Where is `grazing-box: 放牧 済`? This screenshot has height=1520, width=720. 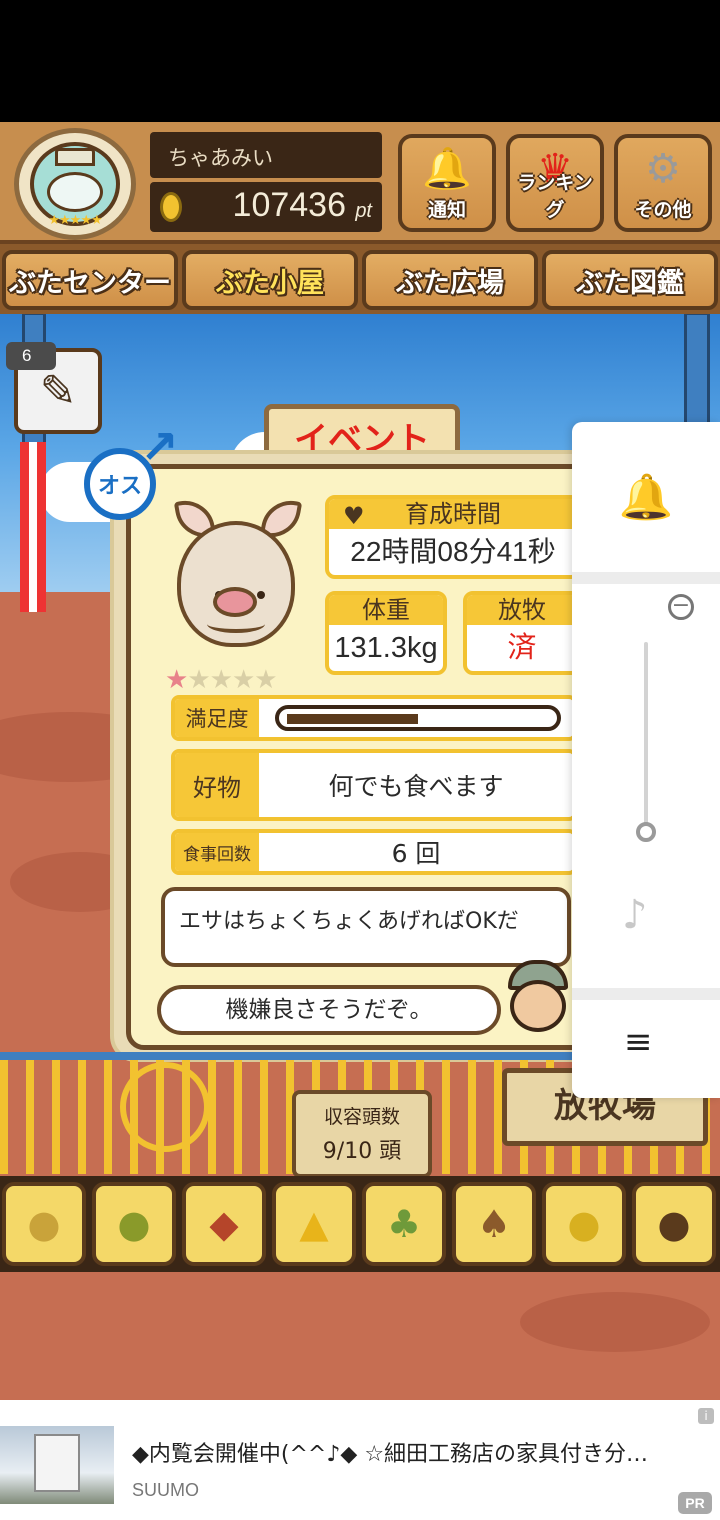 grazing-box: 放牧 済 is located at coordinates (522, 633).